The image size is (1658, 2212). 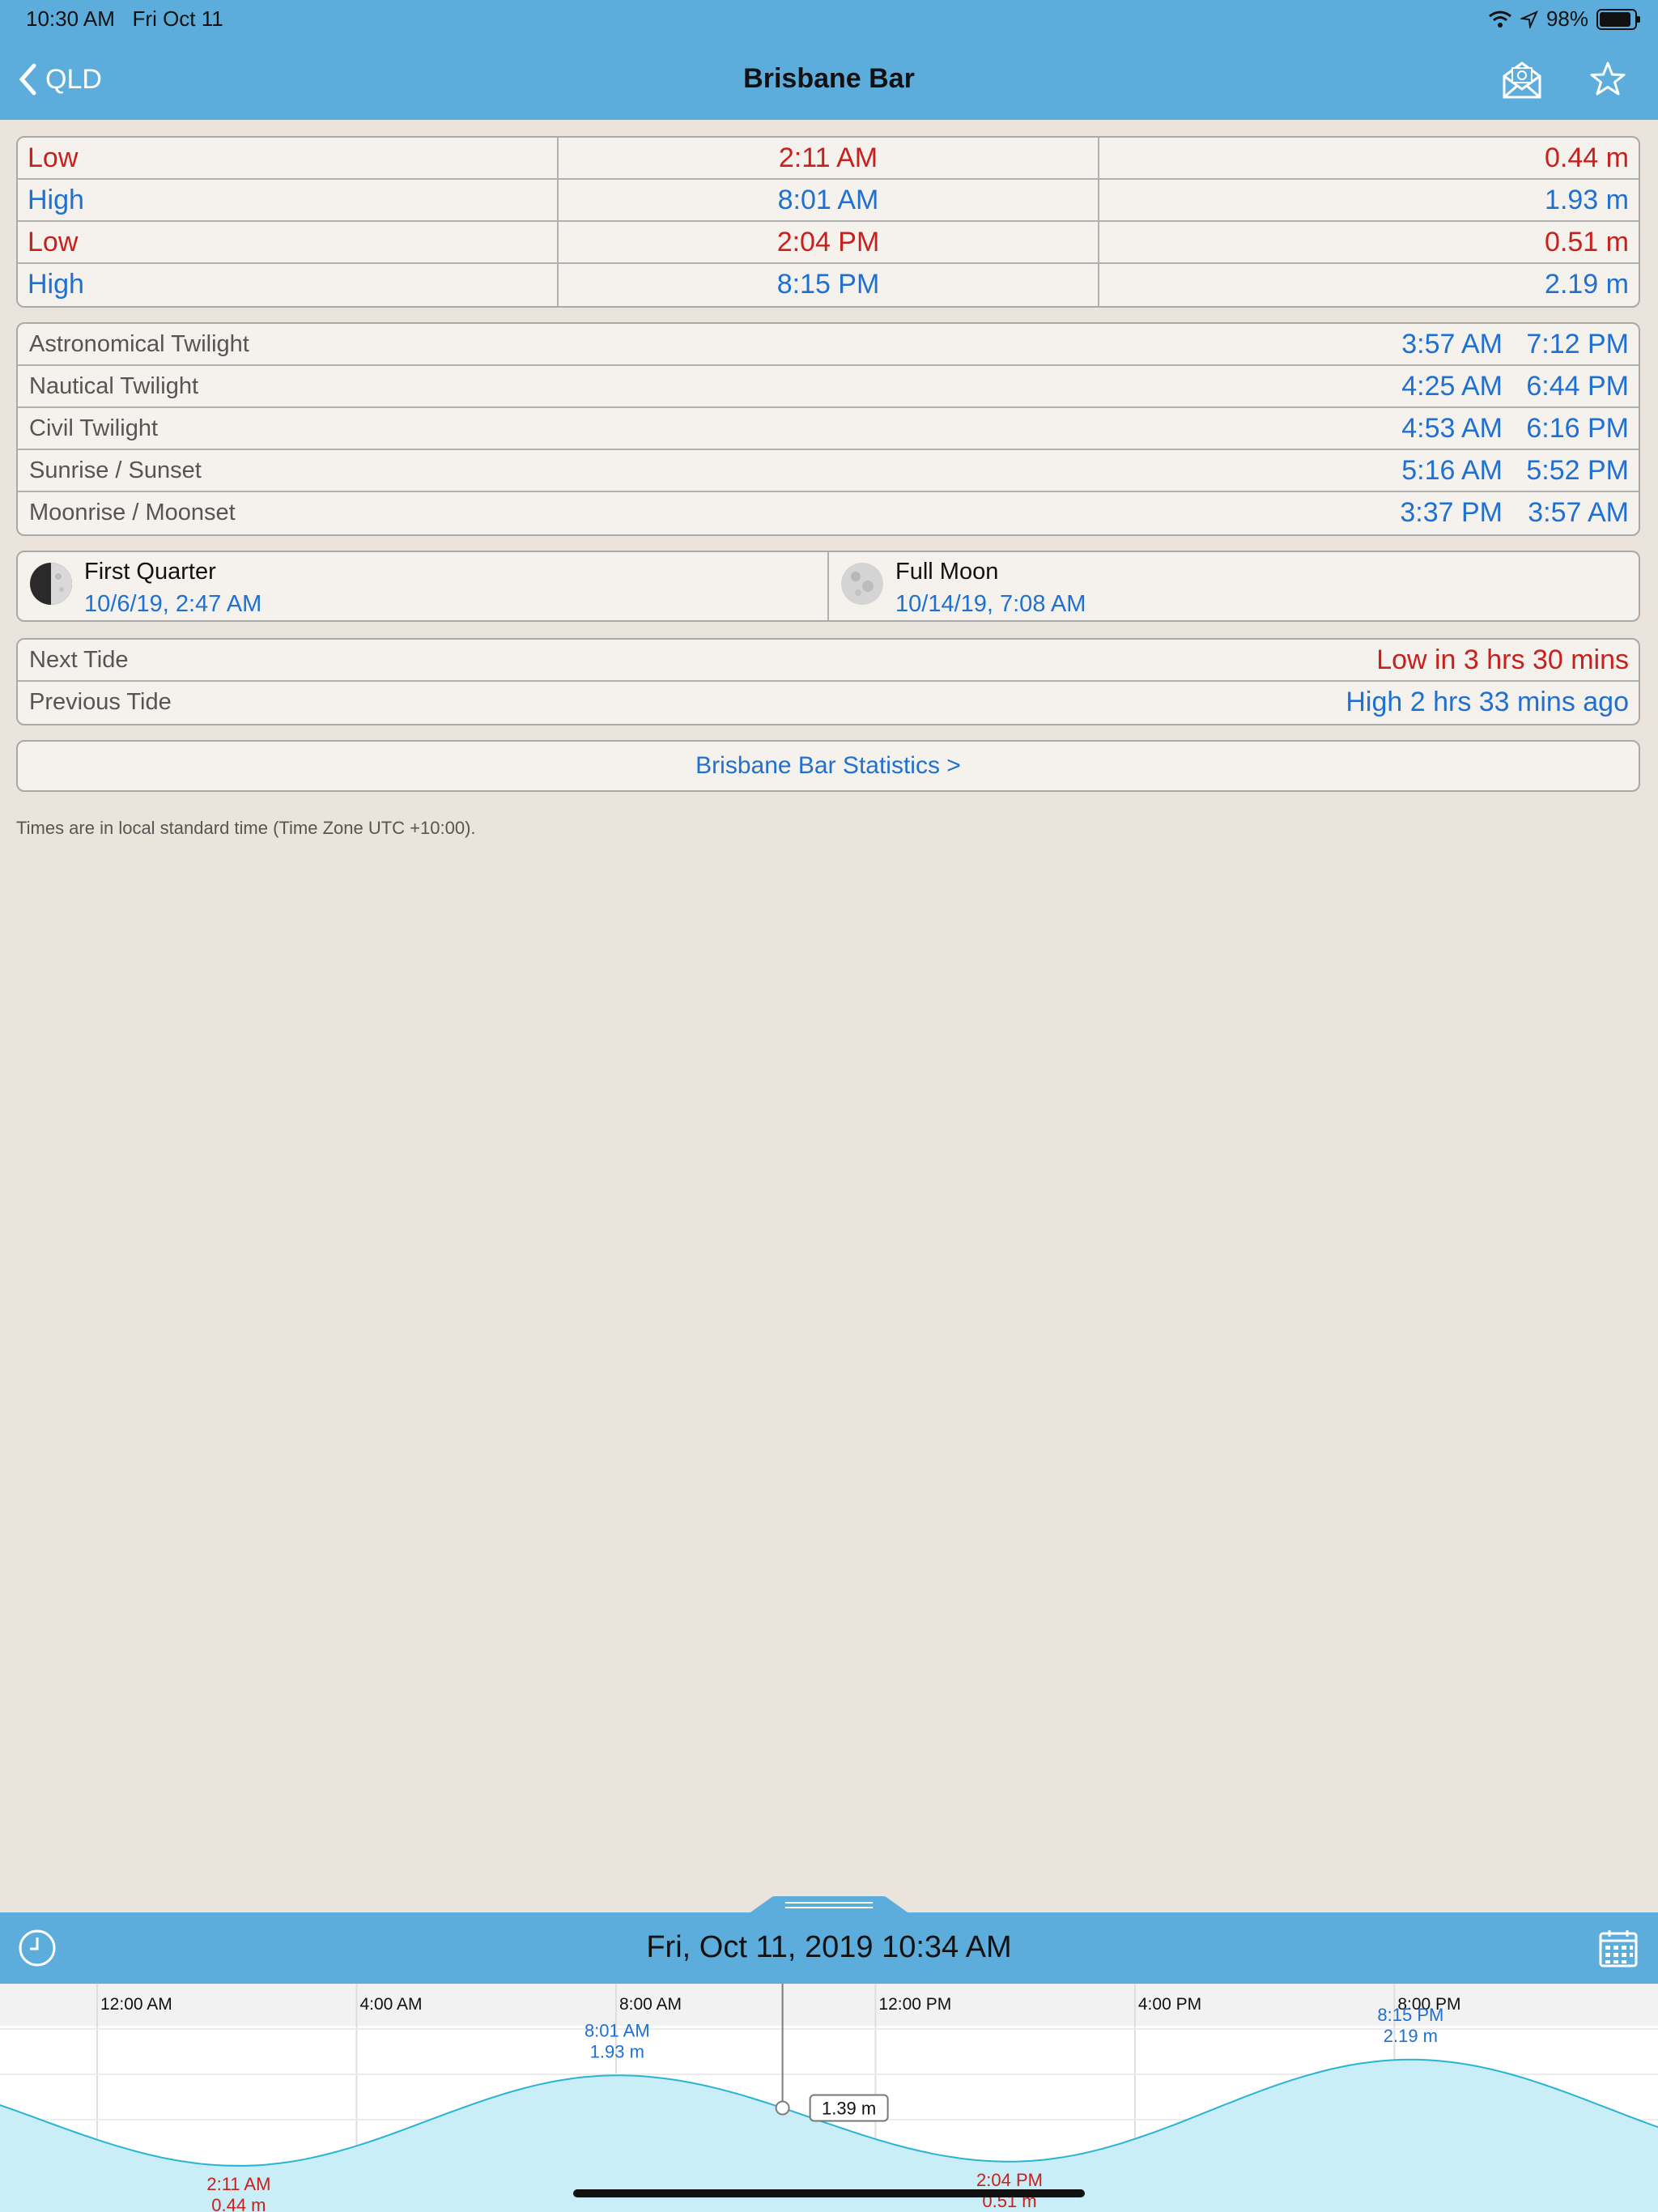 I want to click on location-icon, so click(x=1529, y=19).